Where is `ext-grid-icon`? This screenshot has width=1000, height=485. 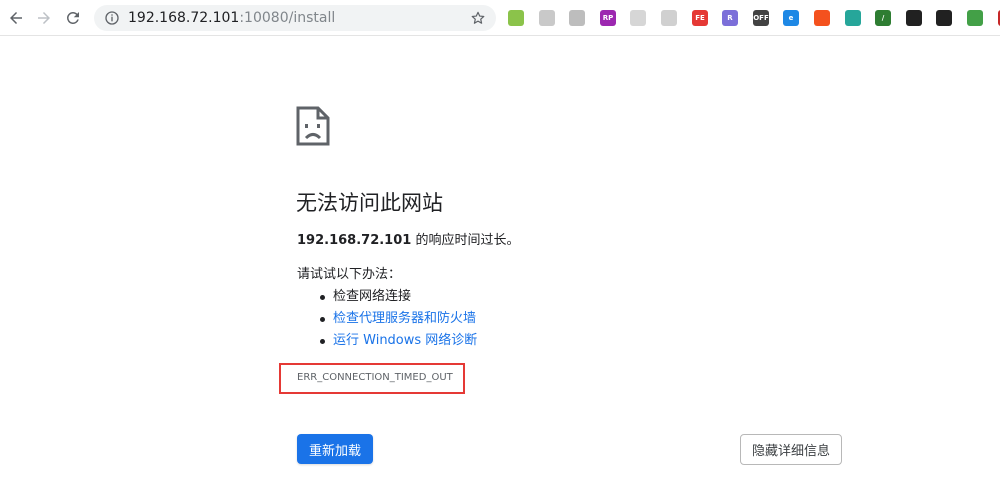
ext-grid-icon is located at coordinates (669, 18).